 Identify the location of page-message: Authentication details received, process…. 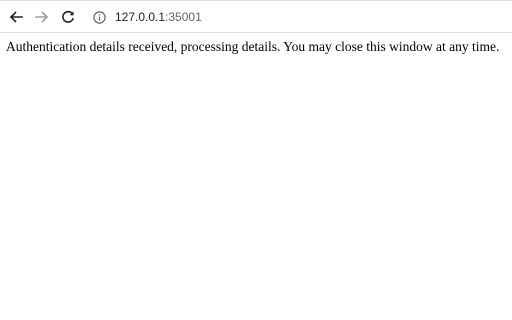
(253, 46).